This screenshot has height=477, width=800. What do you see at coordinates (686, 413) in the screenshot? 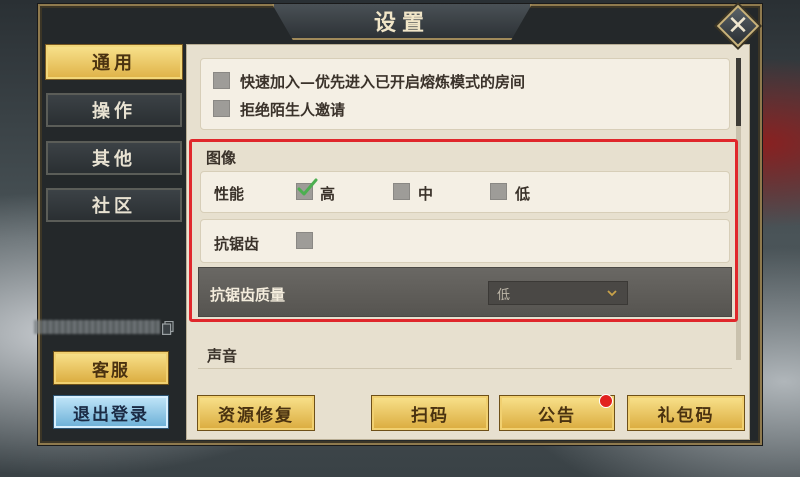
I see `gift-code-button: 礼包码` at bounding box center [686, 413].